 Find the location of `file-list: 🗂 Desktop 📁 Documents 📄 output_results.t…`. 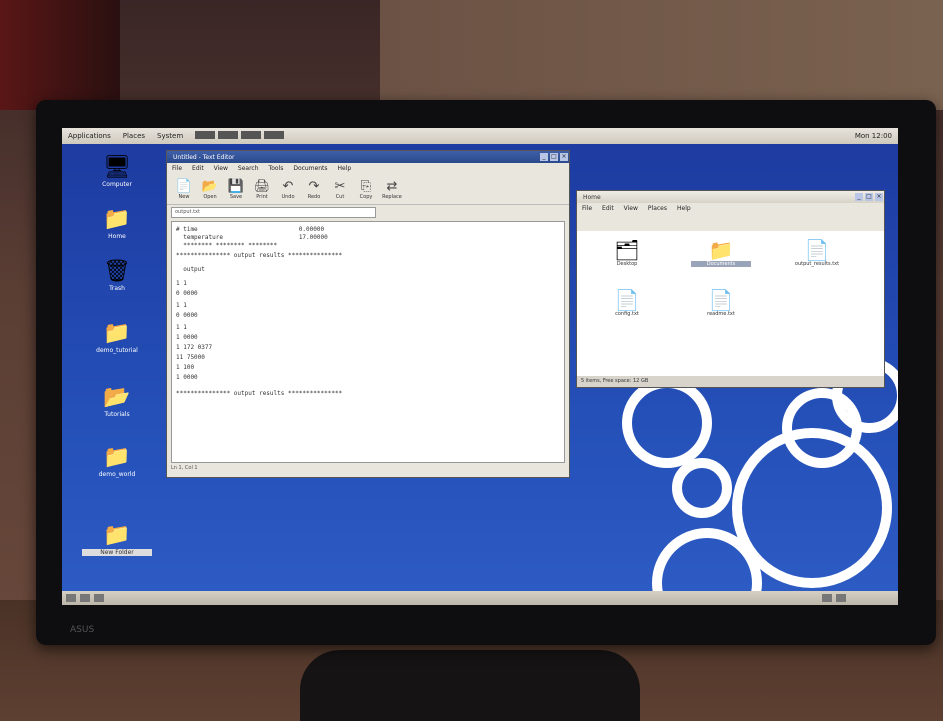

file-list: 🗂 Desktop 📁 Documents 📄 output_results.t… is located at coordinates (730, 306).